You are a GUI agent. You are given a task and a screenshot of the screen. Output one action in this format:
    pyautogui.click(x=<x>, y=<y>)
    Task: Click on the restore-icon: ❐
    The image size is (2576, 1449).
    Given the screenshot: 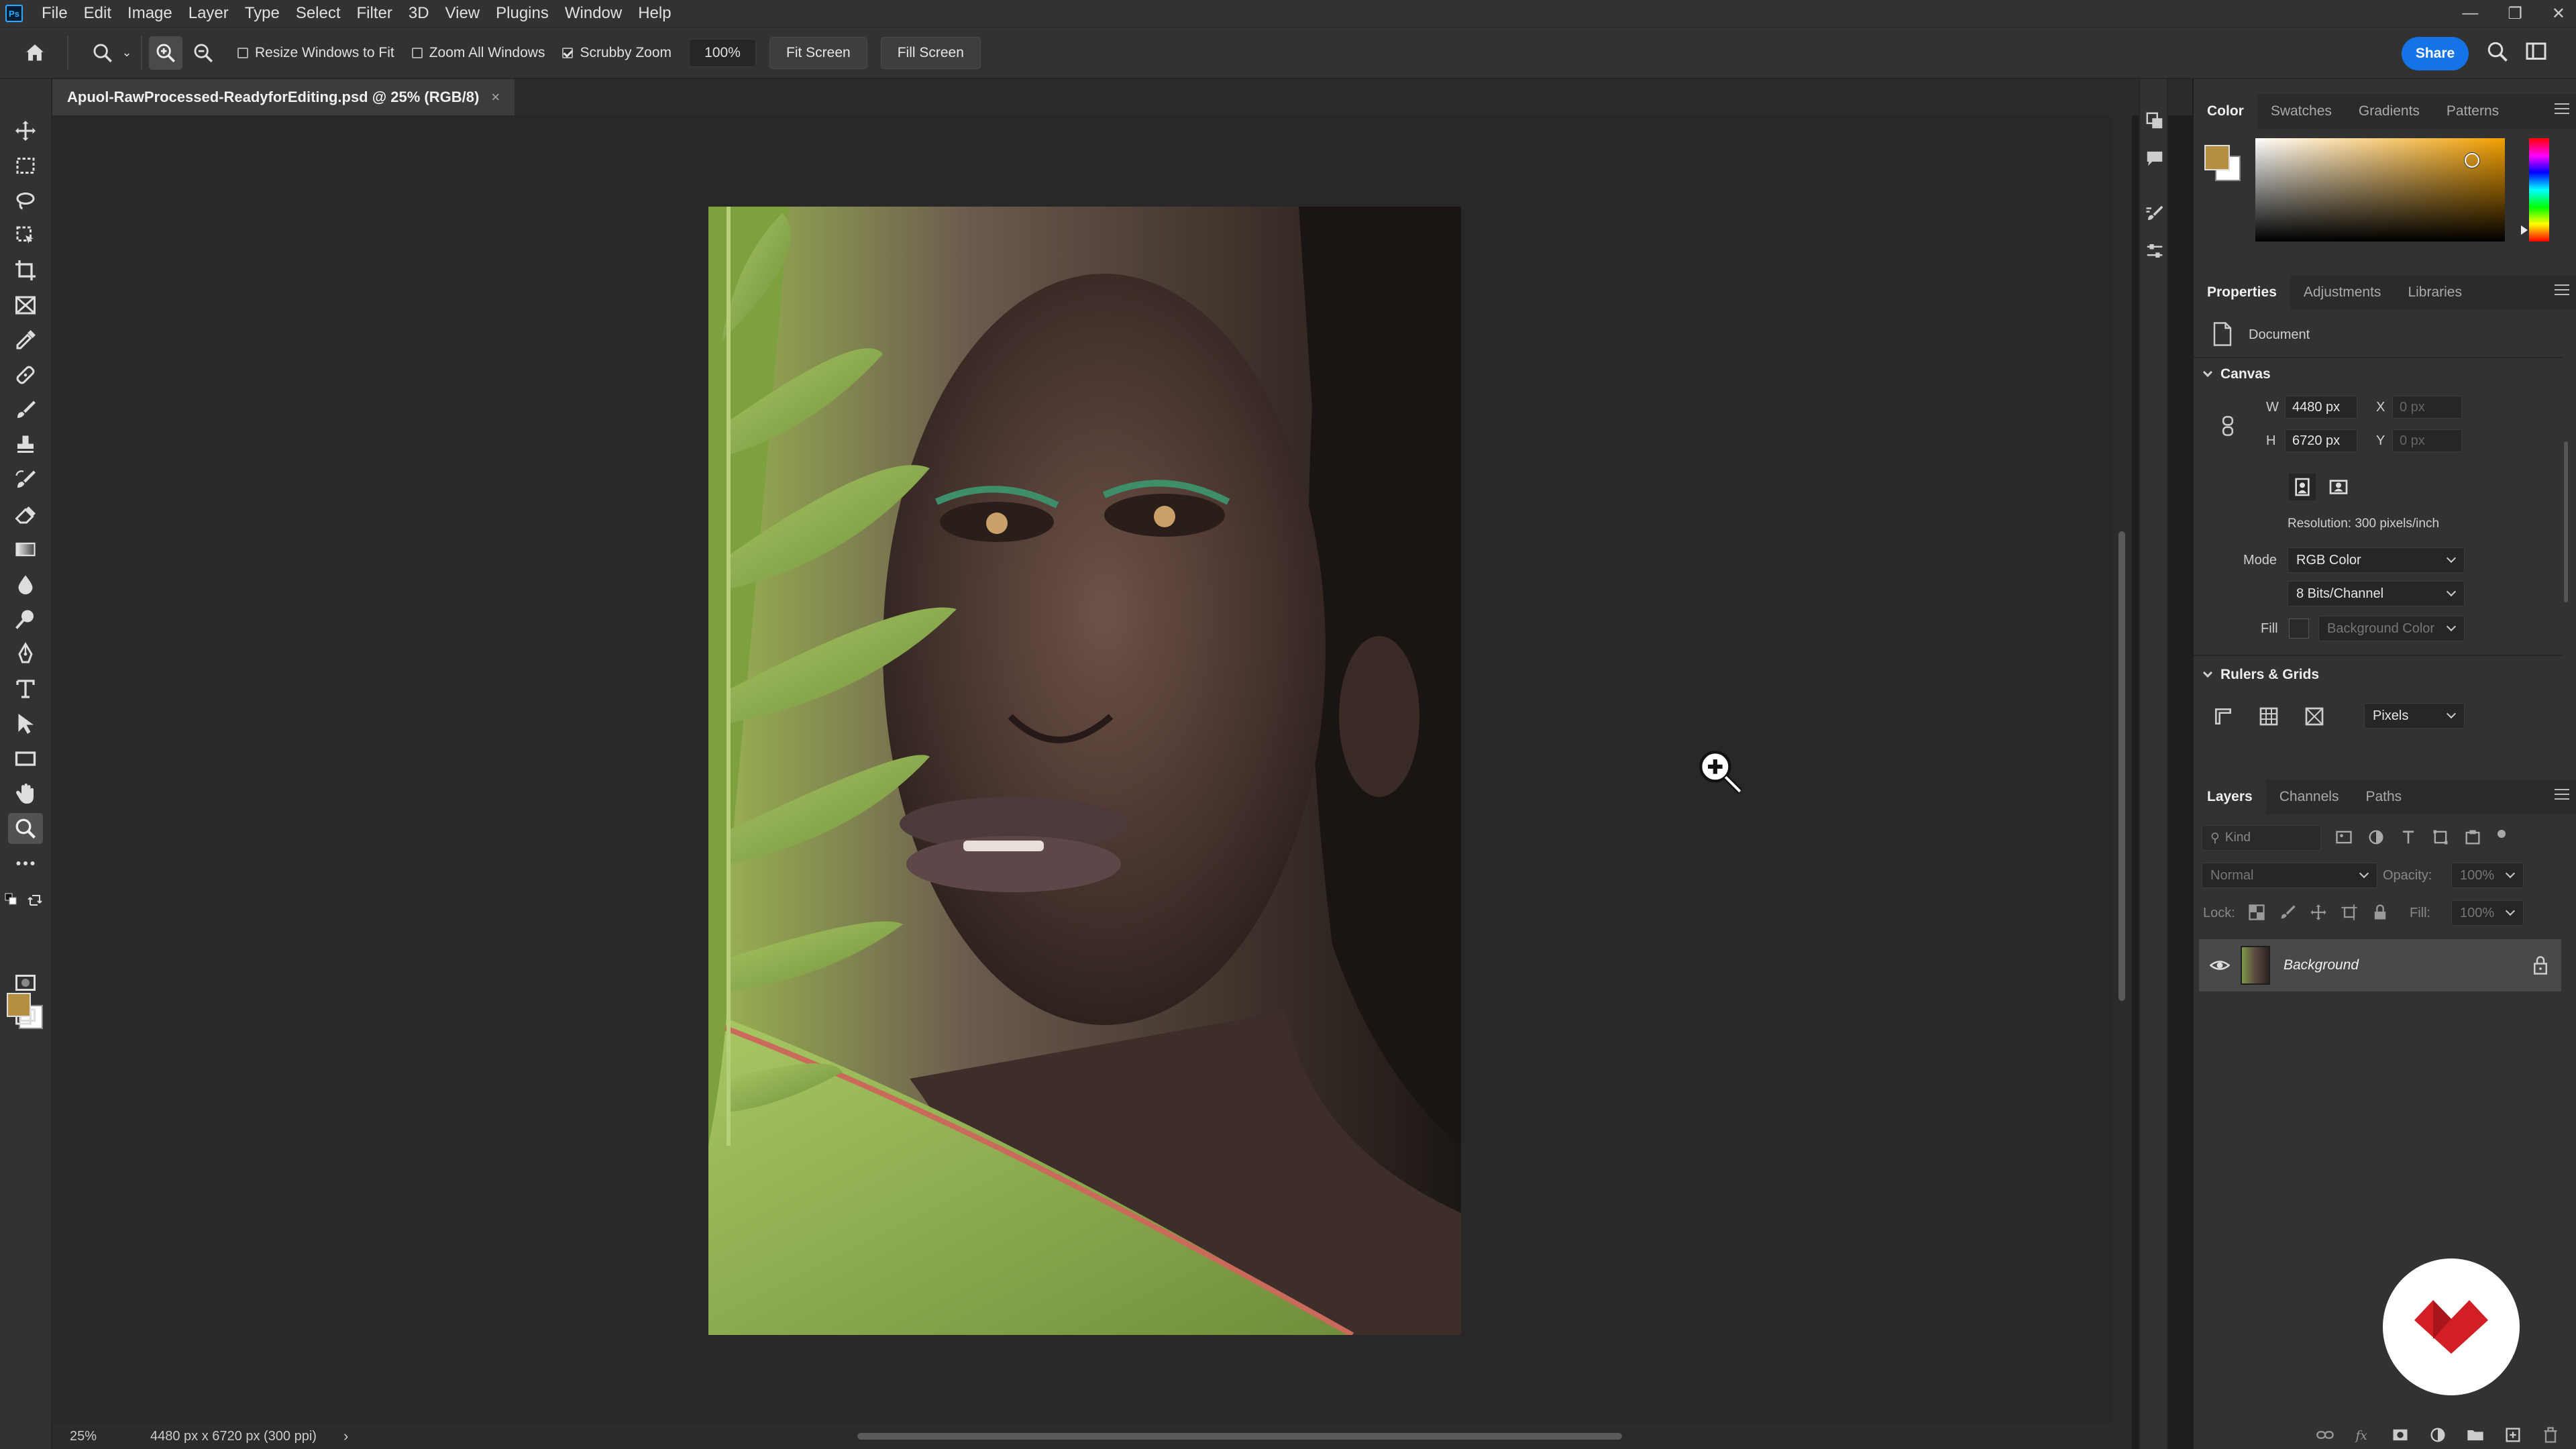 What is the action you would take?
    pyautogui.click(x=2515, y=13)
    